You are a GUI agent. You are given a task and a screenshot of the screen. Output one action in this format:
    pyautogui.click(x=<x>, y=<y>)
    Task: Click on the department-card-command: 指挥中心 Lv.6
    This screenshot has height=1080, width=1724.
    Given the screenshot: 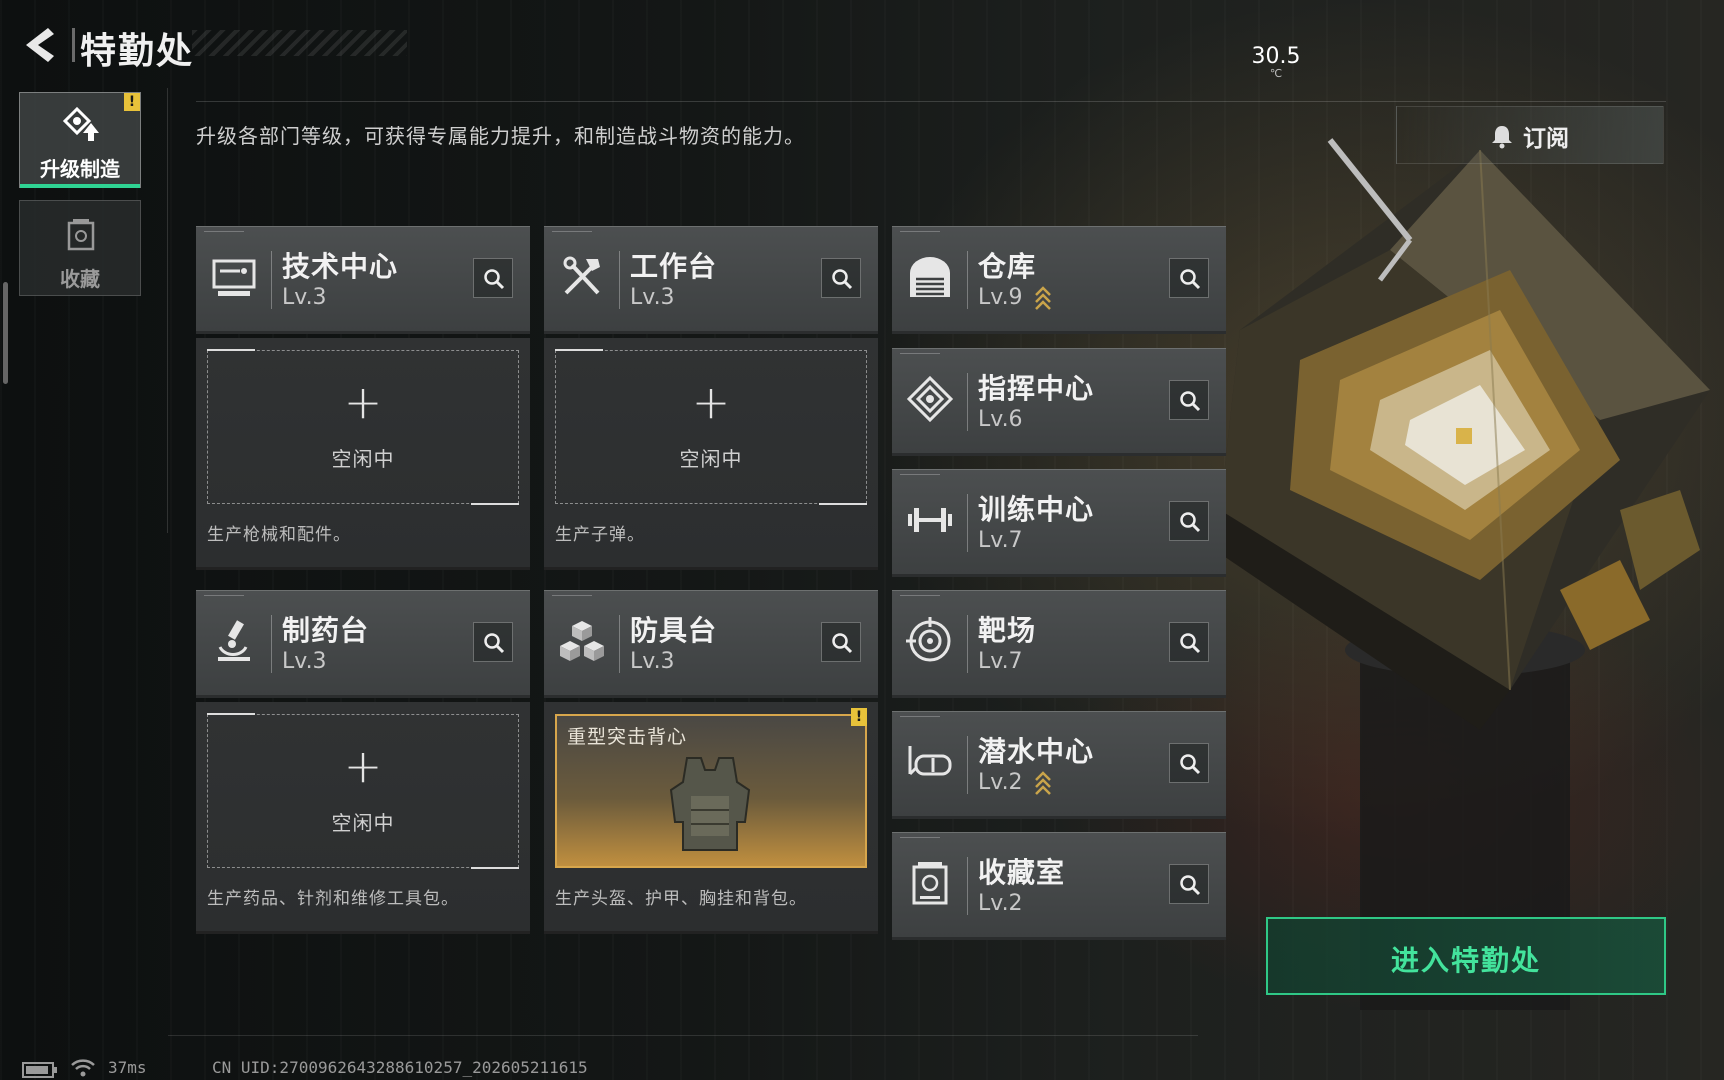 What is the action you would take?
    pyautogui.click(x=1059, y=402)
    